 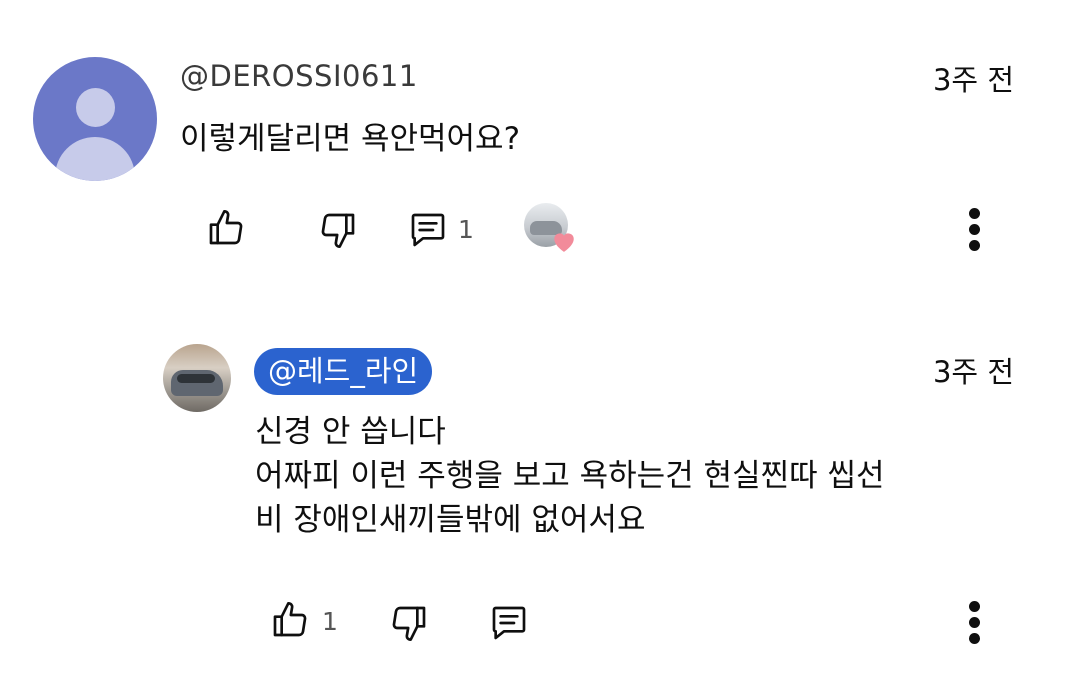 What do you see at coordinates (350, 432) in the screenshot?
I see `reply-text-line: 신경 안 씁니다` at bounding box center [350, 432].